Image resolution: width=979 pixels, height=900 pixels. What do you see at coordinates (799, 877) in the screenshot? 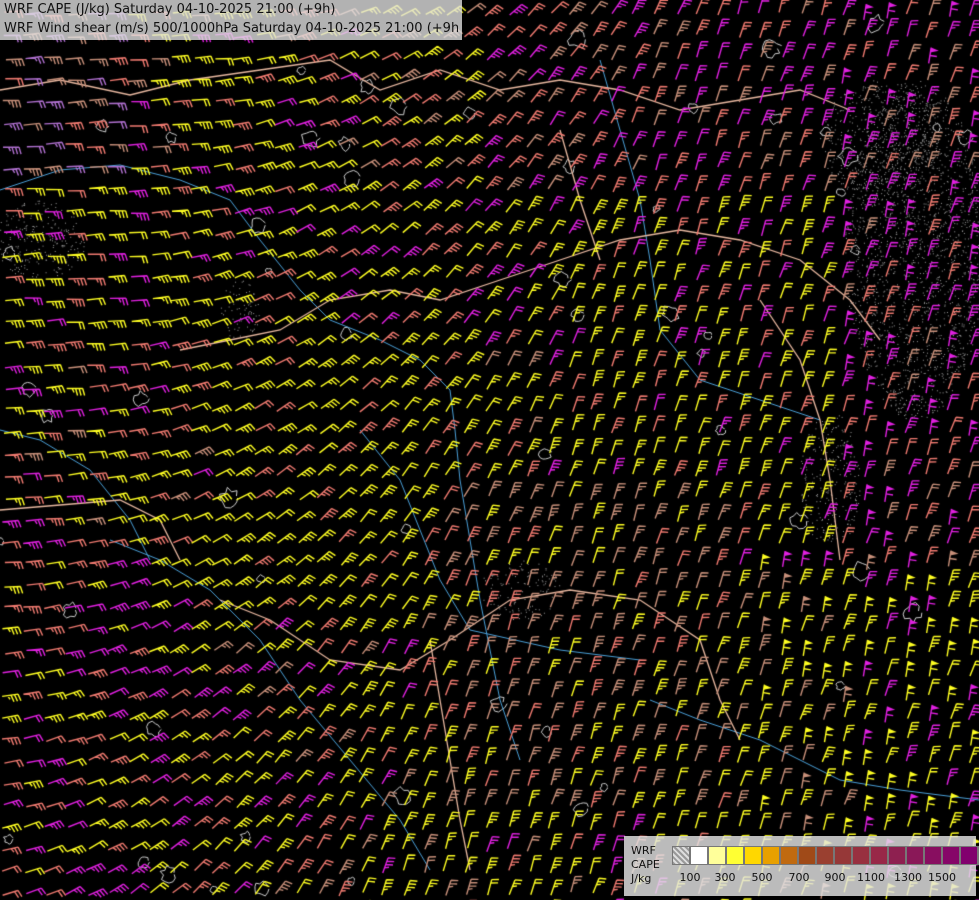
I see `legend-tick-label: 700` at bounding box center [799, 877].